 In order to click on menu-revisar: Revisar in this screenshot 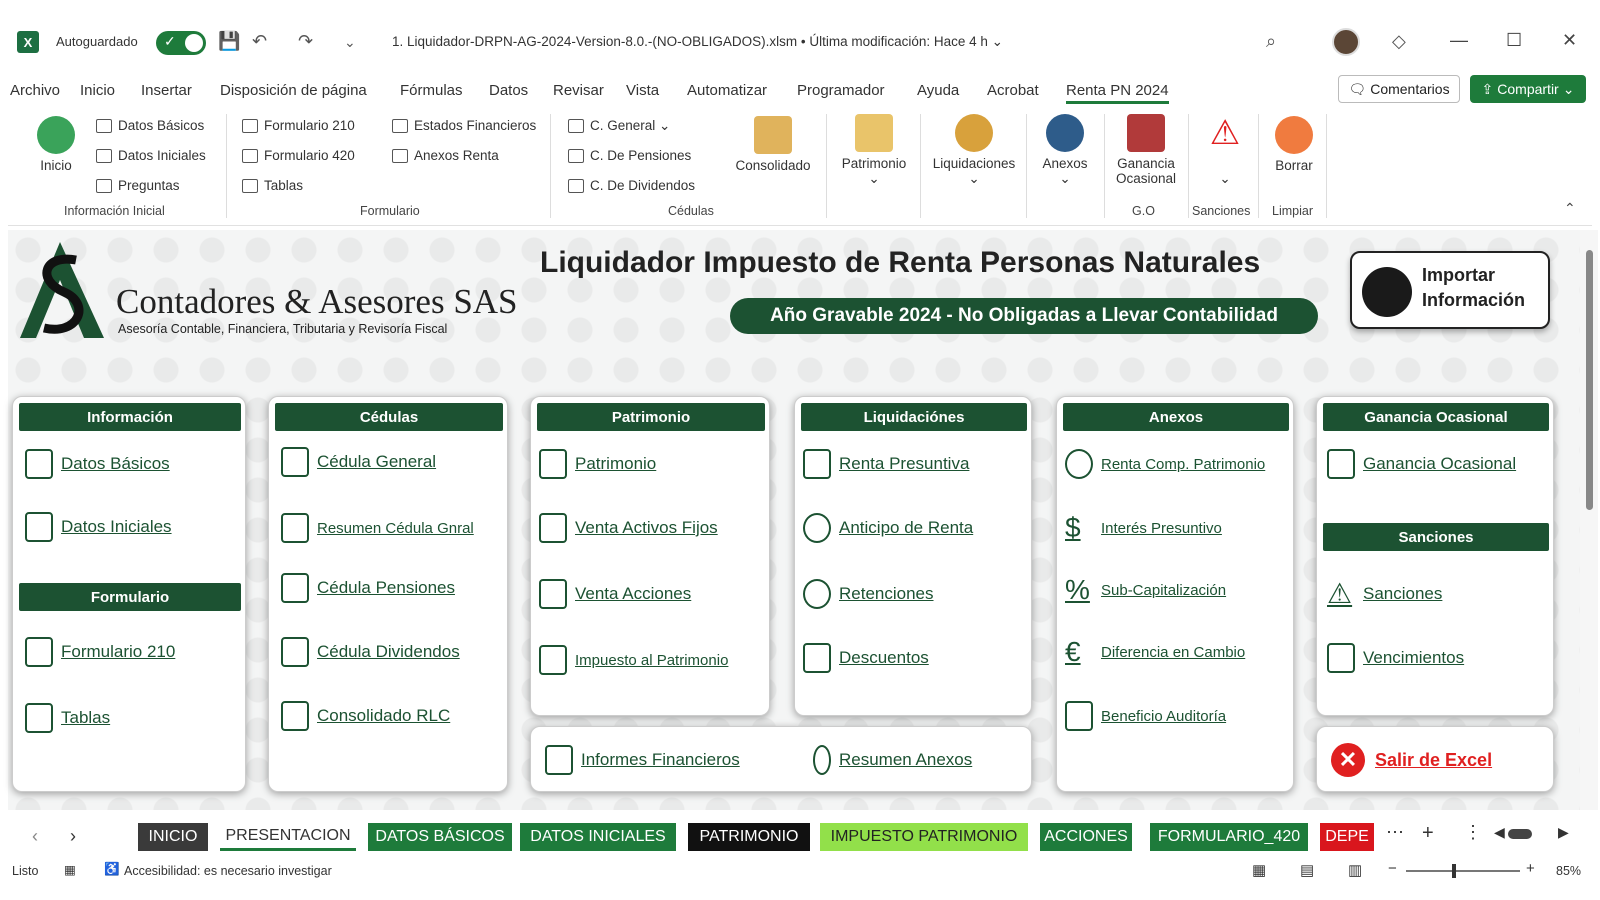, I will do `click(578, 90)`.